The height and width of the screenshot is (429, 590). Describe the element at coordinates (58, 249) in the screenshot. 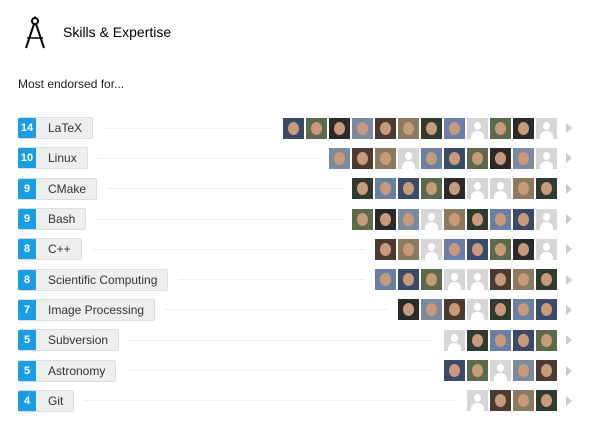

I see `skill-name: C++` at that location.